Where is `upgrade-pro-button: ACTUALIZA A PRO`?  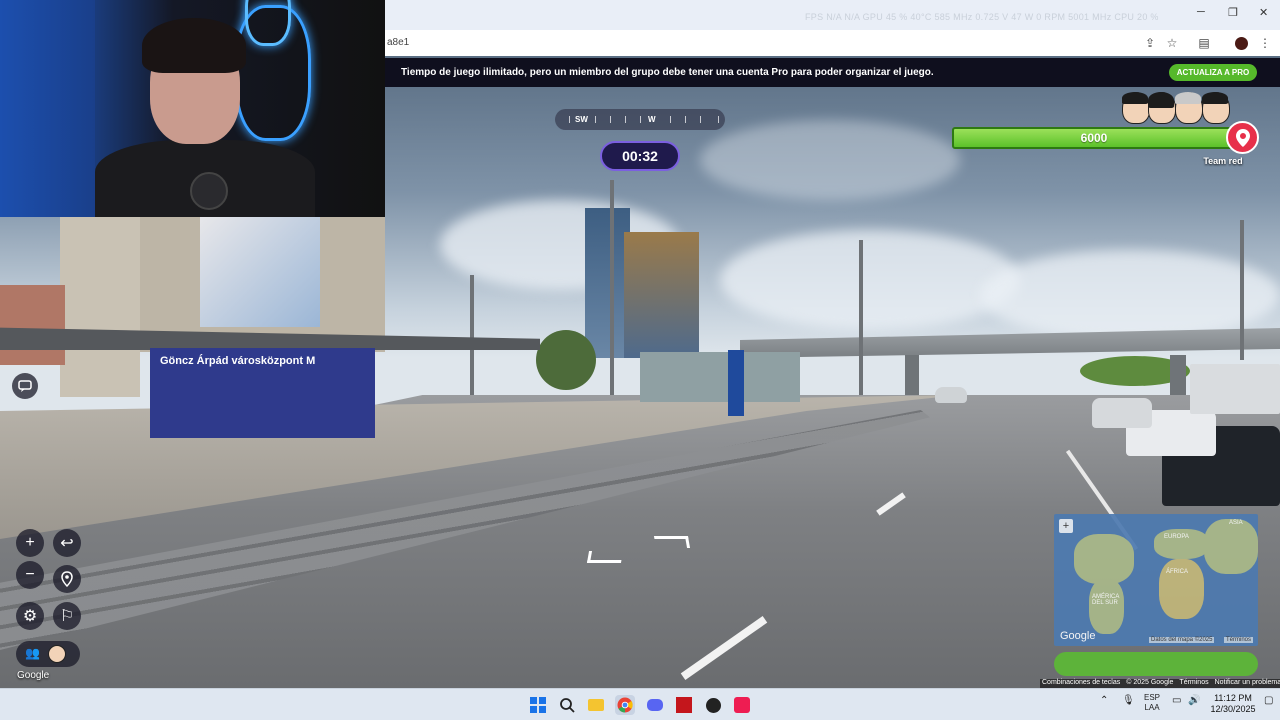
upgrade-pro-button: ACTUALIZA A PRO is located at coordinates (1213, 72).